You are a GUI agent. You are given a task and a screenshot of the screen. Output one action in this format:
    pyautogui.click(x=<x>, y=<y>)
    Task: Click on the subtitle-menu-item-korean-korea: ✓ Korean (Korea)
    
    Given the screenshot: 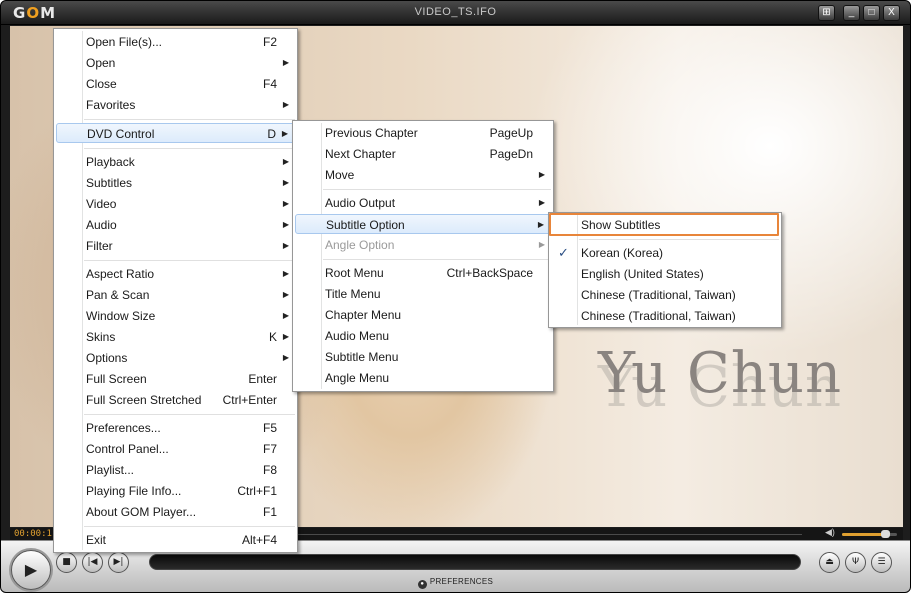 What is the action you would take?
    pyautogui.click(x=665, y=253)
    